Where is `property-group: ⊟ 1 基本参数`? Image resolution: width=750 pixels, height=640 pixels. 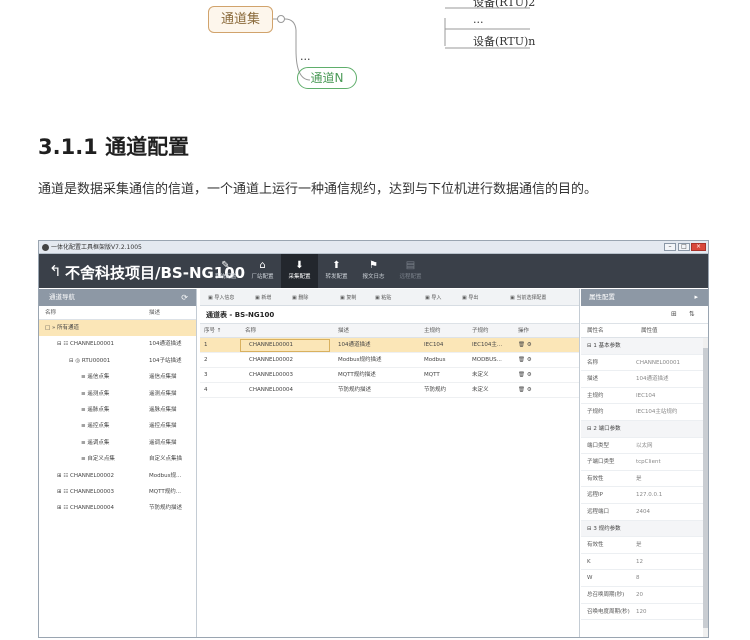
property-group: ⊟ 1 基本参数 is located at coordinates (644, 346).